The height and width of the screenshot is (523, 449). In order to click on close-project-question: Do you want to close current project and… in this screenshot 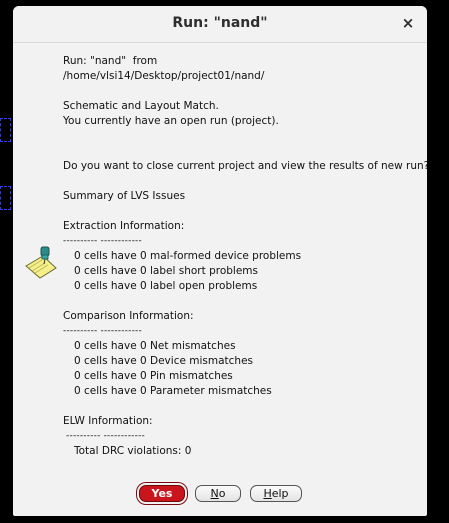, I will do `click(245, 166)`.